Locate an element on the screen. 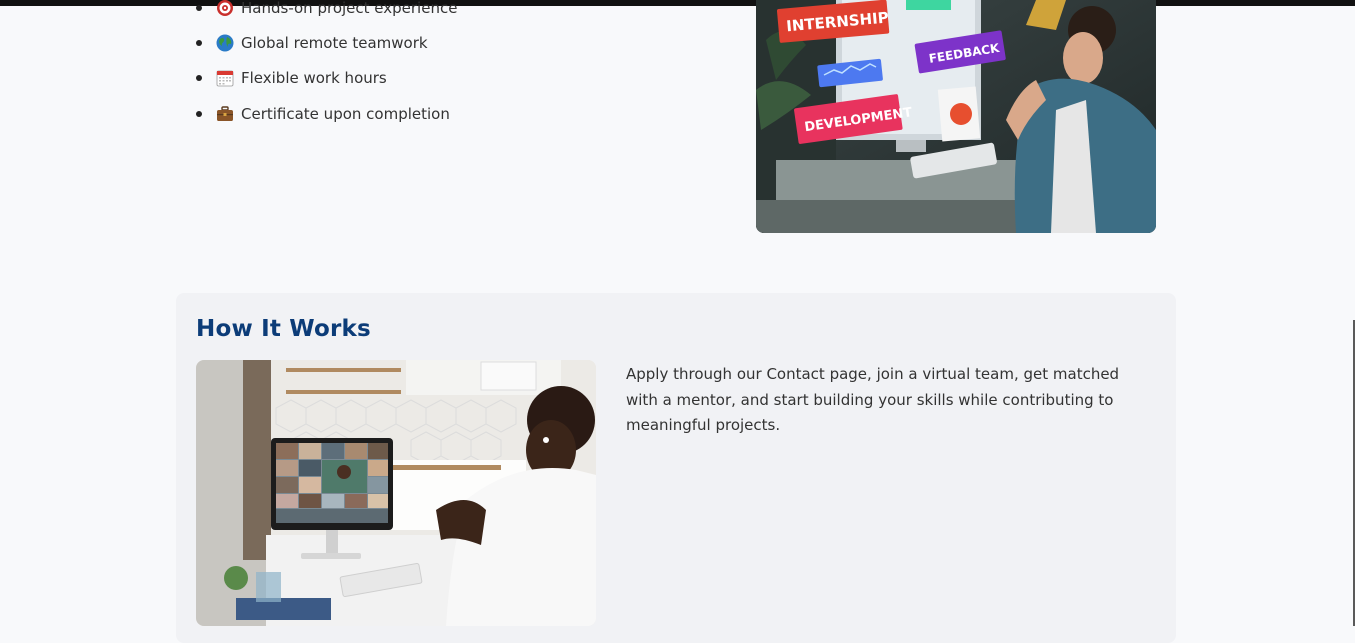 This screenshot has height=643, width=1355. video-conference-photo-illustration is located at coordinates (396, 493).